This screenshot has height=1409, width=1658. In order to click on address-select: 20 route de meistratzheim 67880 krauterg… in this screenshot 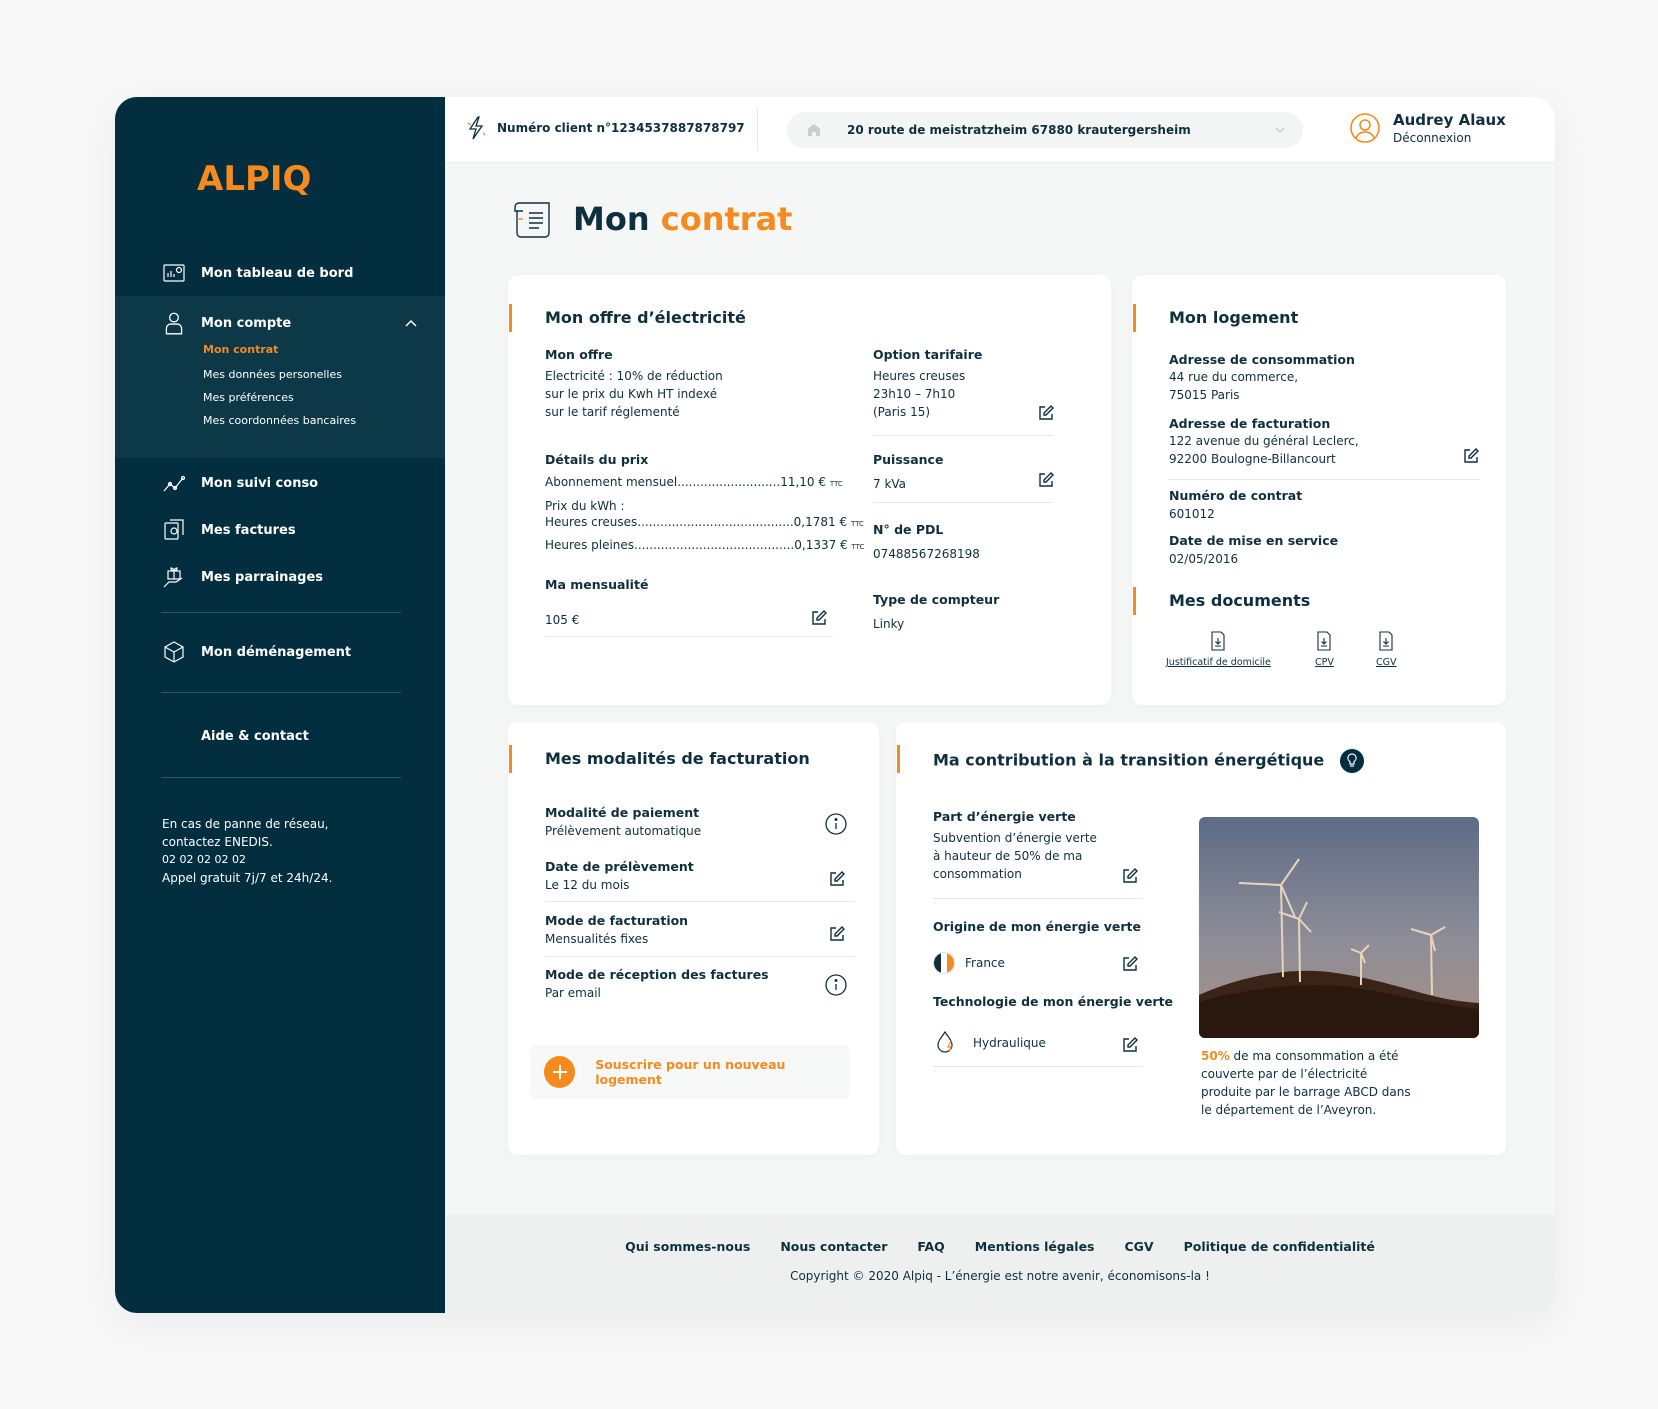, I will do `click(1045, 130)`.